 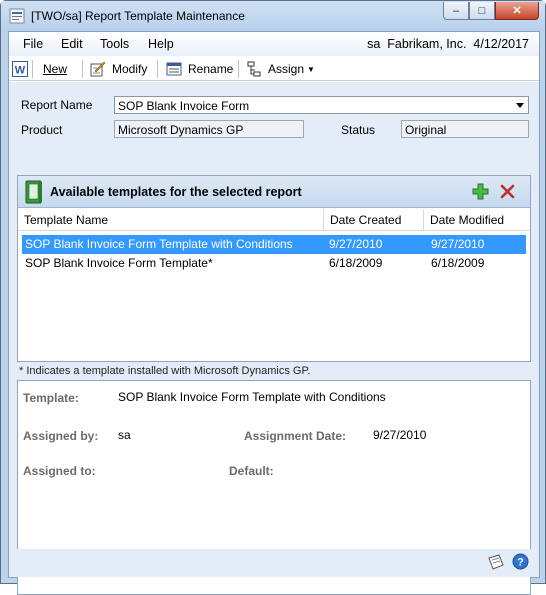 What do you see at coordinates (119, 263) in the screenshot?
I see `template-name-cell: SOP Blank Invoice Form Template*` at bounding box center [119, 263].